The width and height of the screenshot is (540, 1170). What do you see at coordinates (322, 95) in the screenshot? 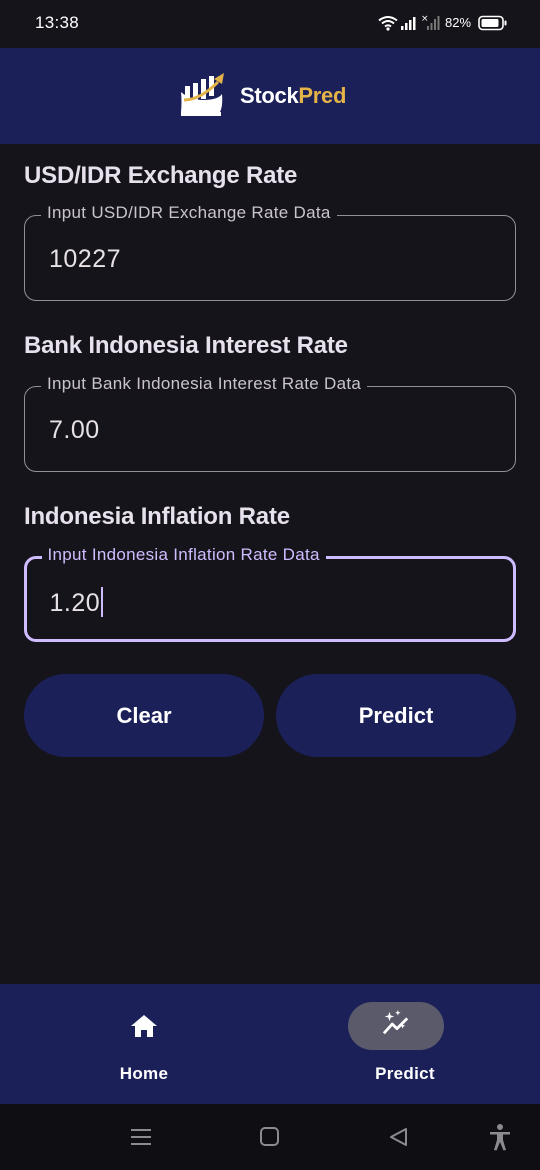
I see `brand-part-pred: Pred` at bounding box center [322, 95].